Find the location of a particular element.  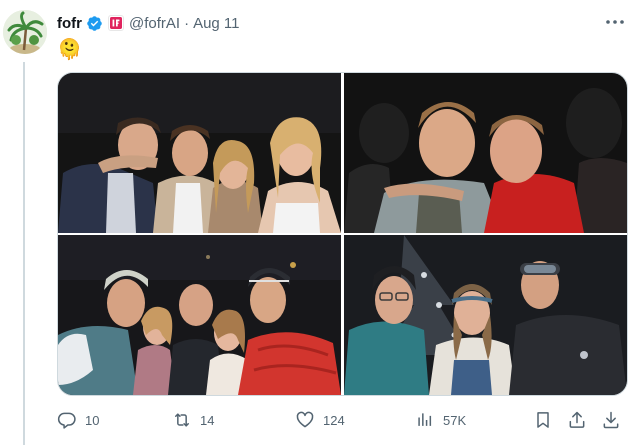

reply-icon is located at coordinates (66, 420).